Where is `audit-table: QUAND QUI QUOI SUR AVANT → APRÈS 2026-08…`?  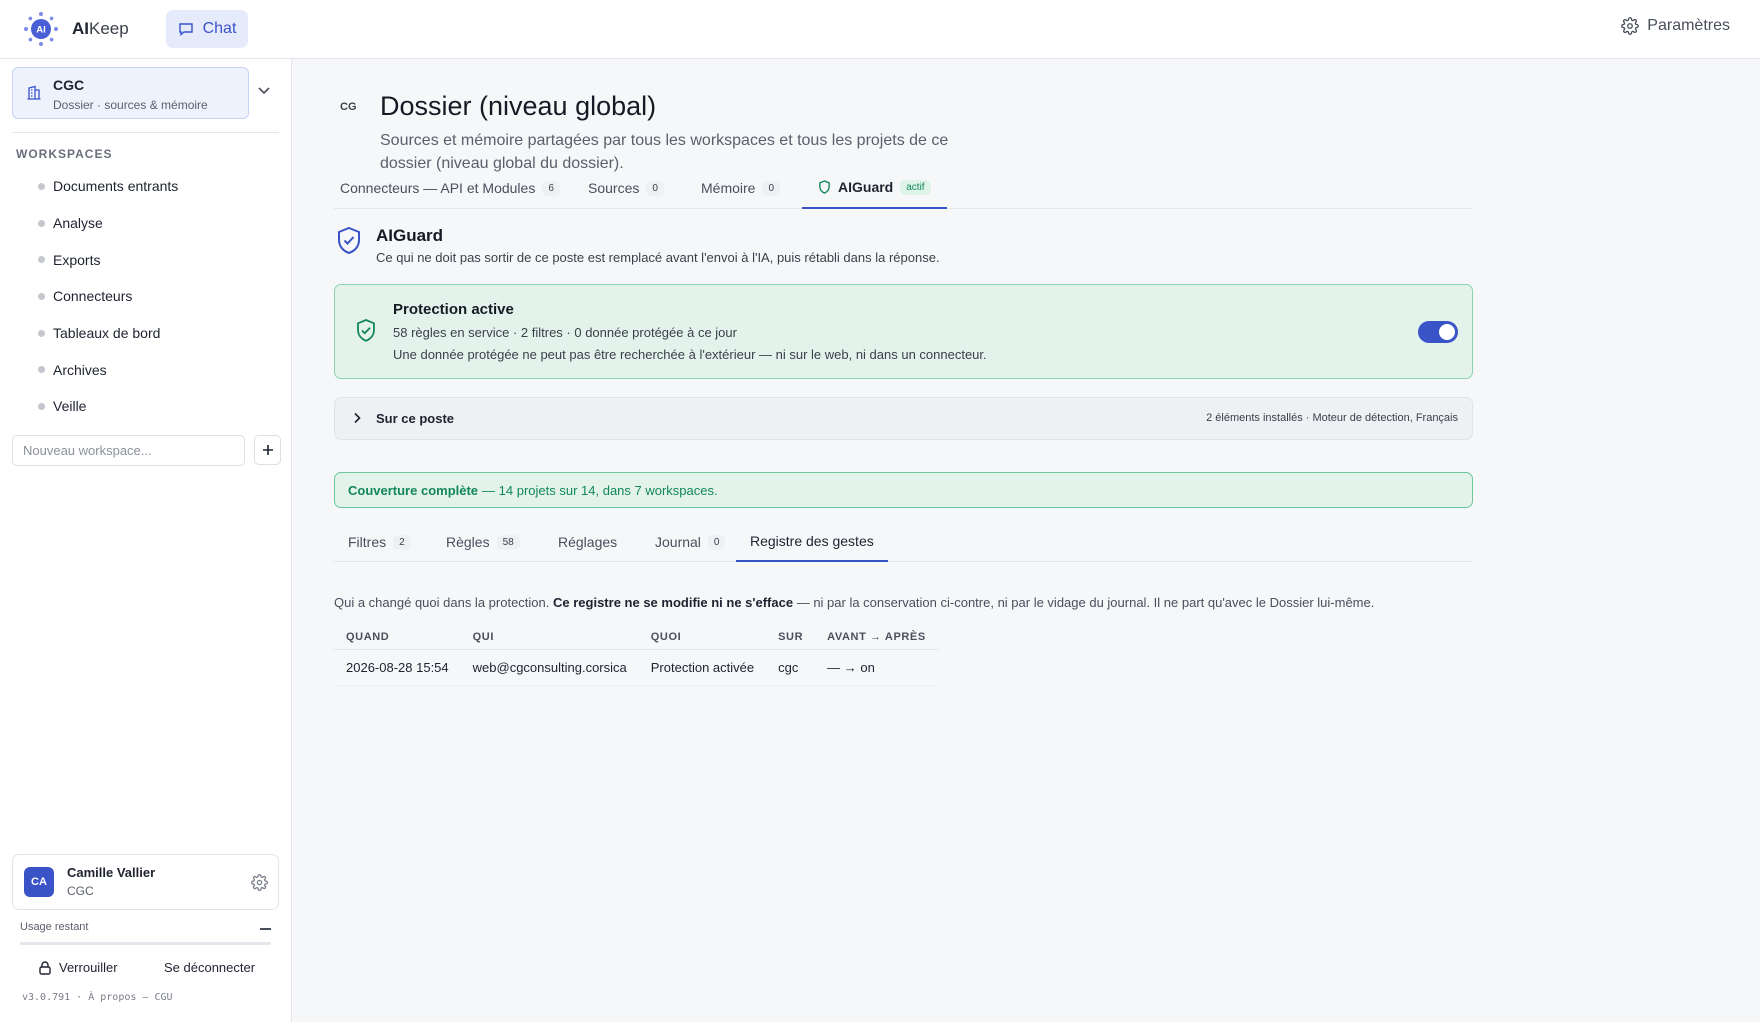 audit-table: QUAND QUI QUOI SUR AVANT → APRÈS 2026-08… is located at coordinates (636, 655).